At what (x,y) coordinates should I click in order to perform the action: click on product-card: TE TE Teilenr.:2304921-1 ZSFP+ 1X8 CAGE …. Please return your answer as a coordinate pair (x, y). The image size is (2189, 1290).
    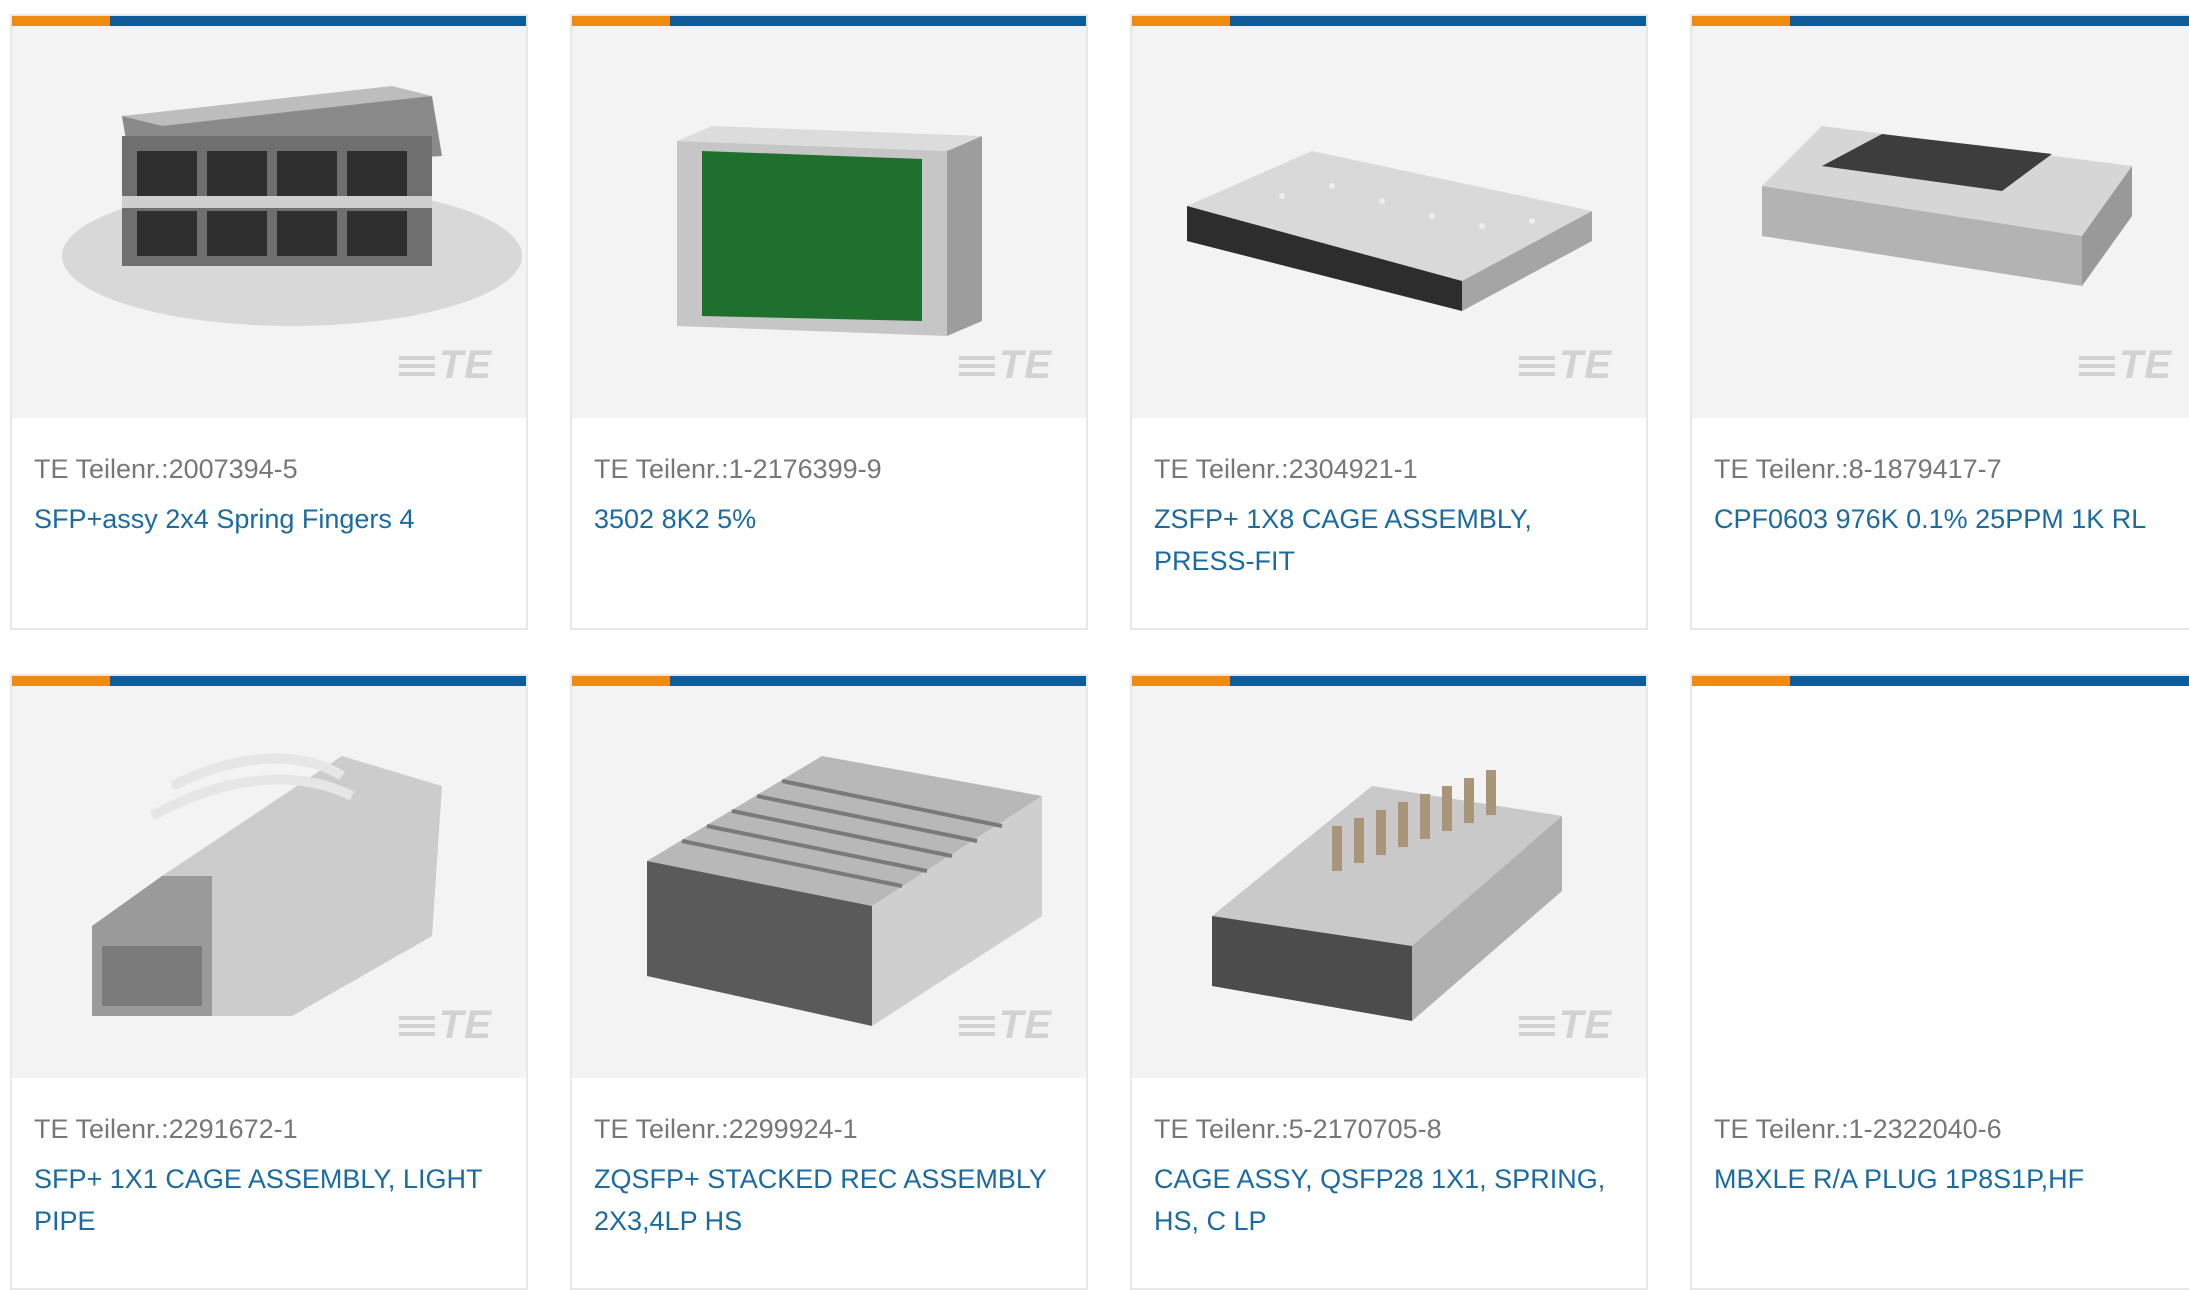
    Looking at the image, I should click on (1389, 322).